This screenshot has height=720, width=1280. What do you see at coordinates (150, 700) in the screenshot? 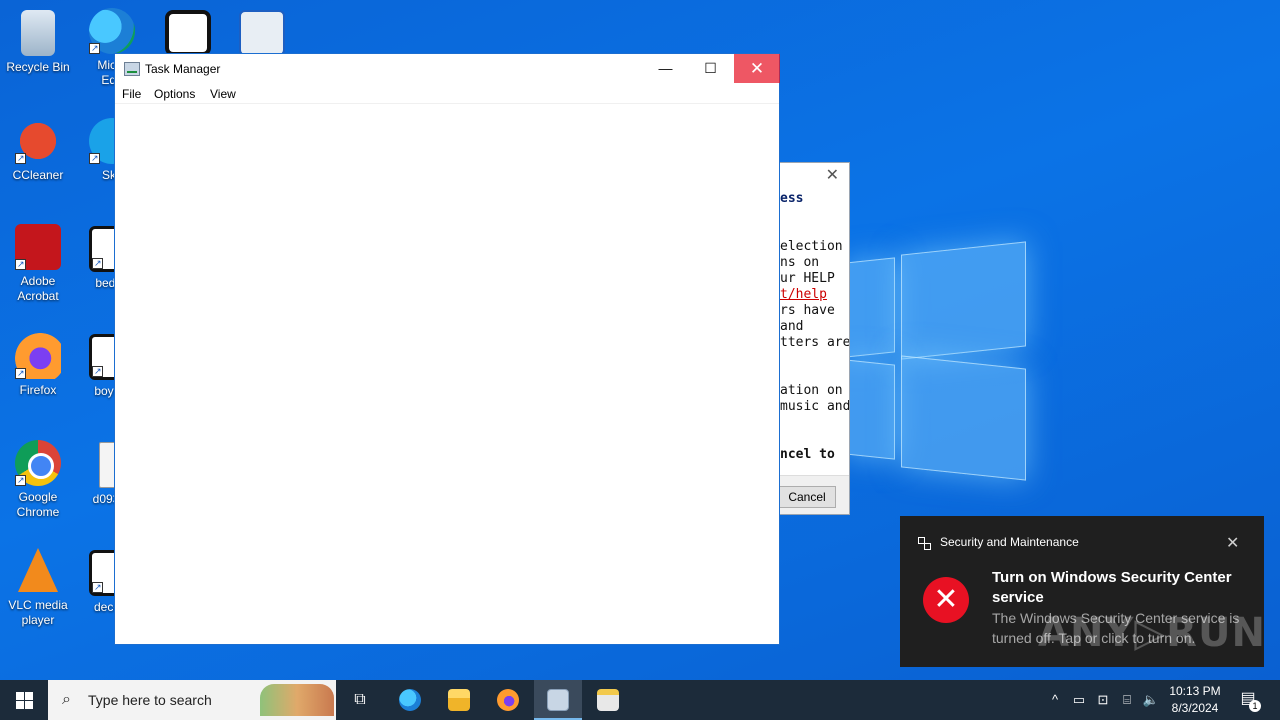
I see `search-placeholder: Type here to search` at bounding box center [150, 700].